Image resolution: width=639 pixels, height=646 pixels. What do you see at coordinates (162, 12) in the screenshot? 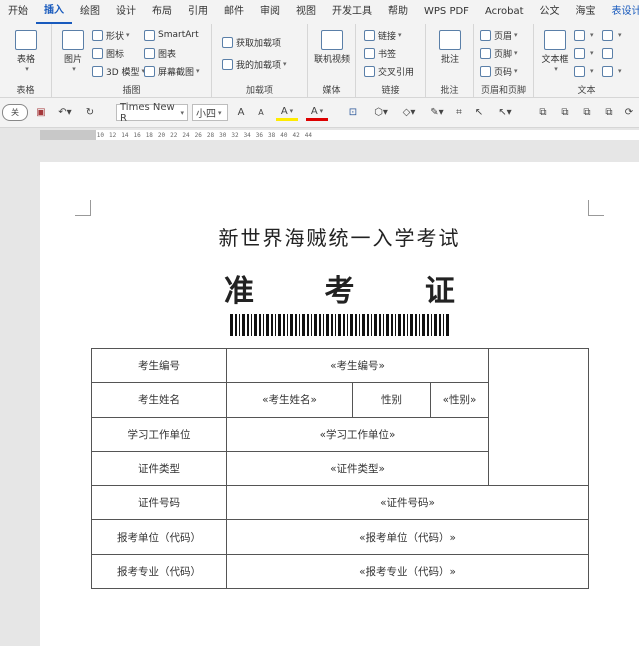
I see `tab-4: 布局` at bounding box center [162, 12].